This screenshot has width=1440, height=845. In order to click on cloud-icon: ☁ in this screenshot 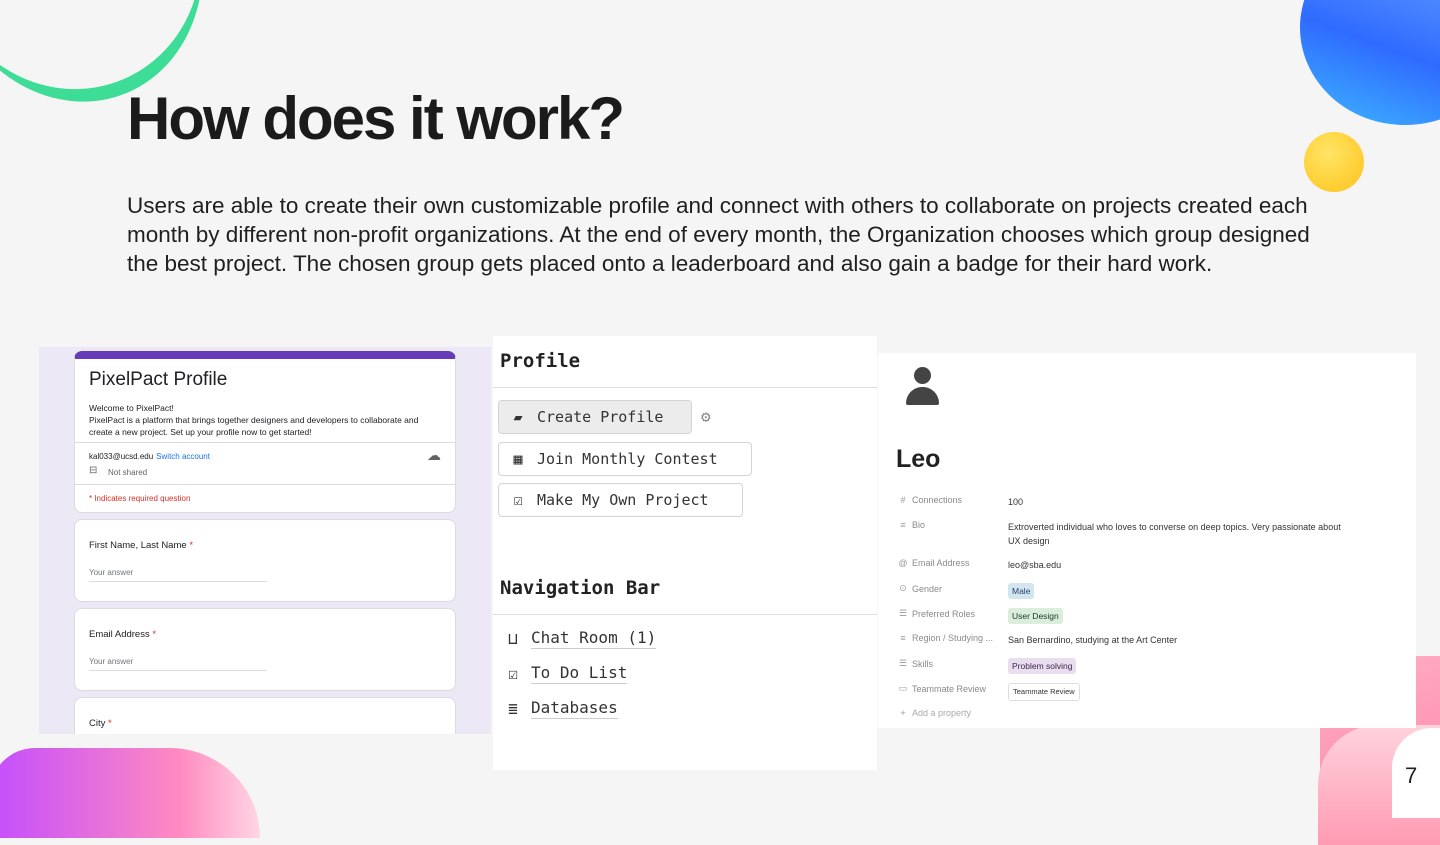, I will do `click(434, 455)`.